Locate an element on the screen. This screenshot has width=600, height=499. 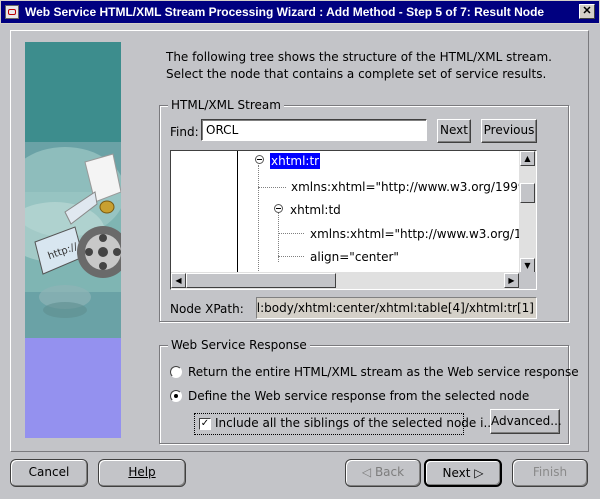
wizard-side-illustration: http:// is located at coordinates (73, 240).